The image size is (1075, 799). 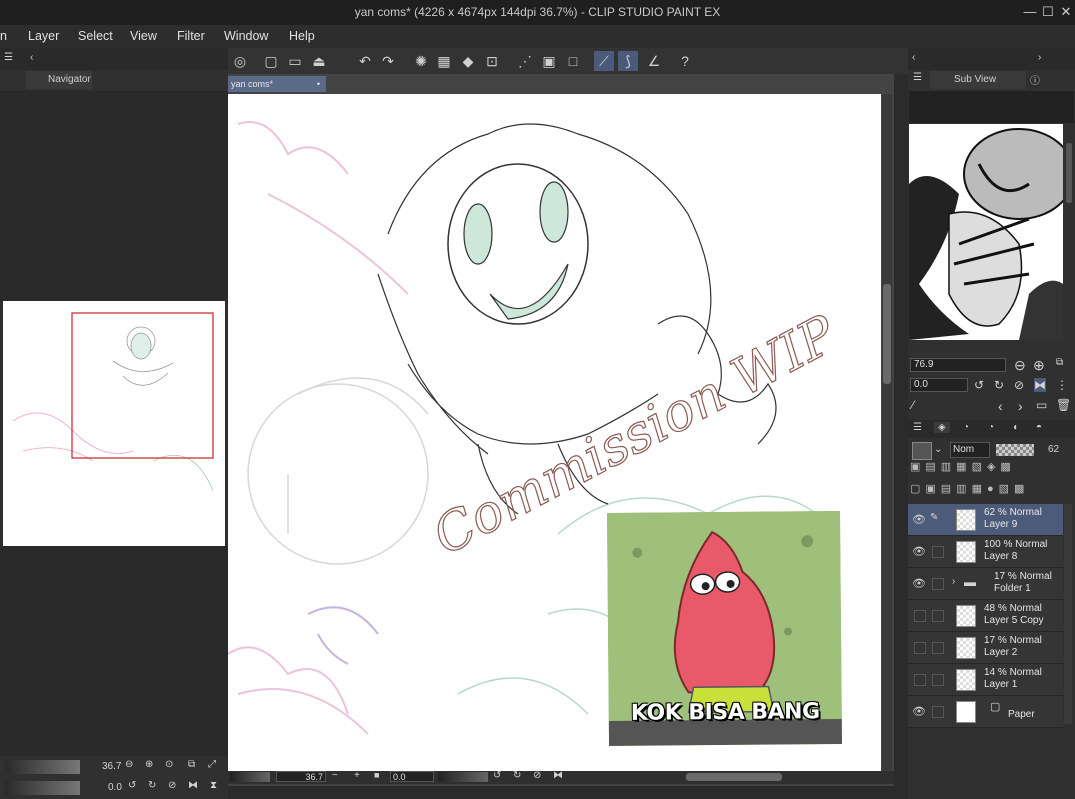 I want to click on eyedropper-icon: ⁄, so click(x=913, y=405).